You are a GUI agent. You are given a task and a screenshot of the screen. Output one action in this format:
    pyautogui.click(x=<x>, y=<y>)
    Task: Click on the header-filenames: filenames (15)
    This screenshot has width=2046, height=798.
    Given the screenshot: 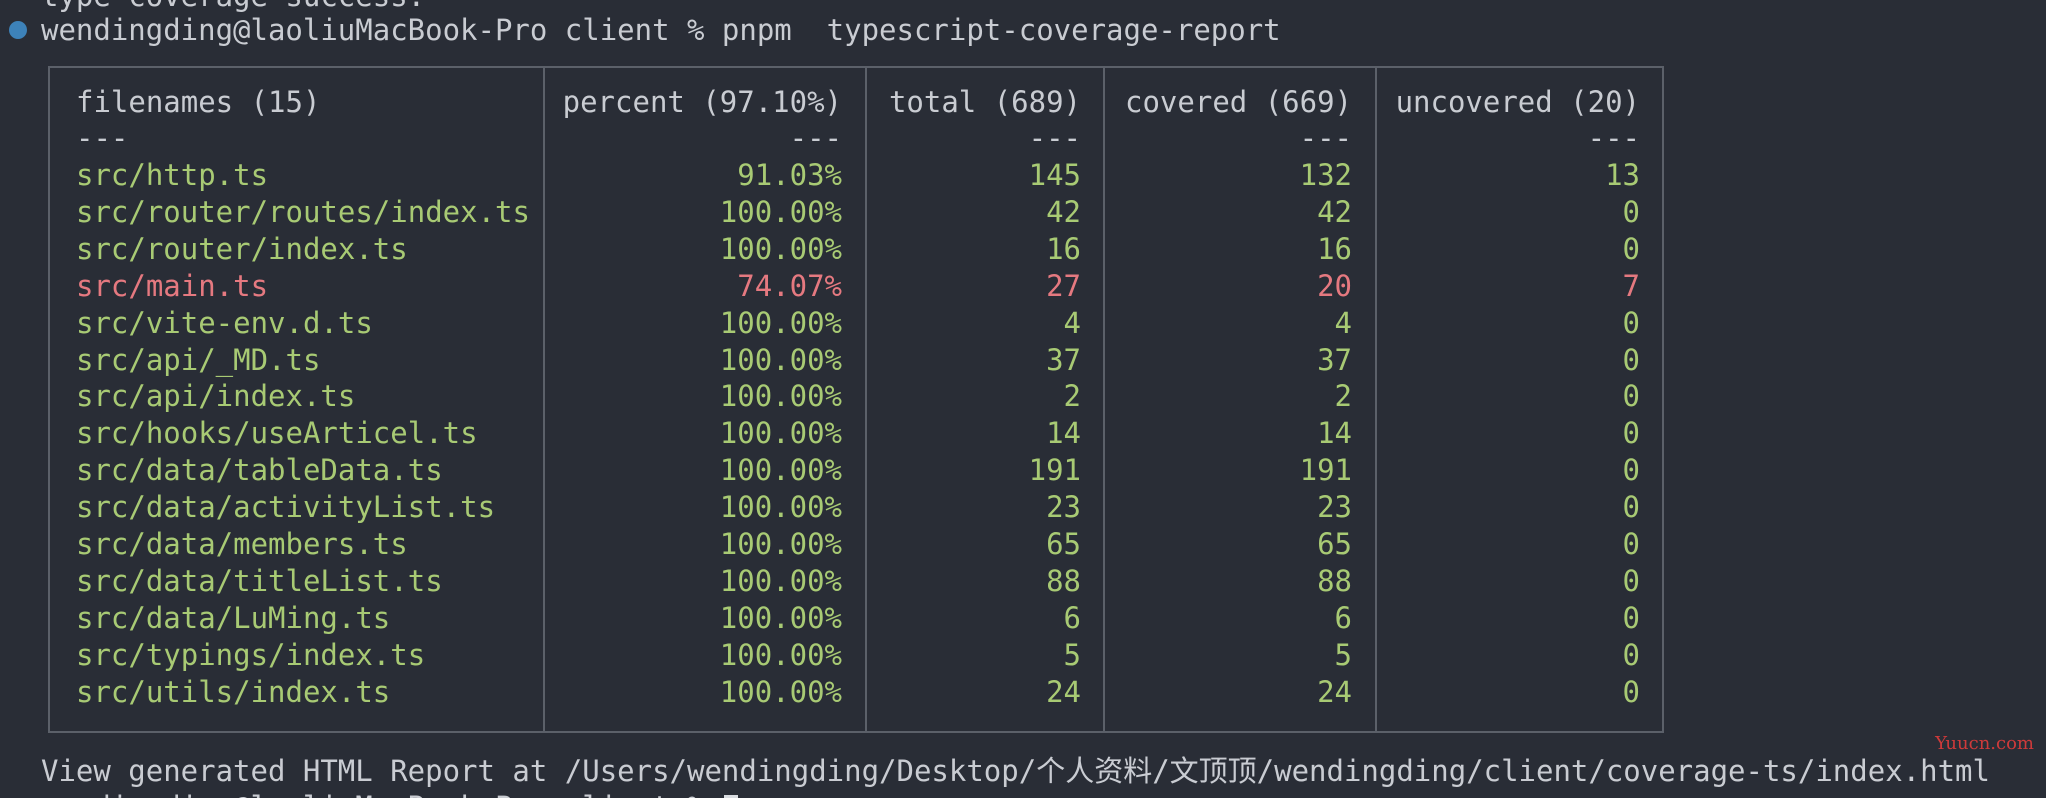 What is the action you would take?
    pyautogui.click(x=198, y=102)
    